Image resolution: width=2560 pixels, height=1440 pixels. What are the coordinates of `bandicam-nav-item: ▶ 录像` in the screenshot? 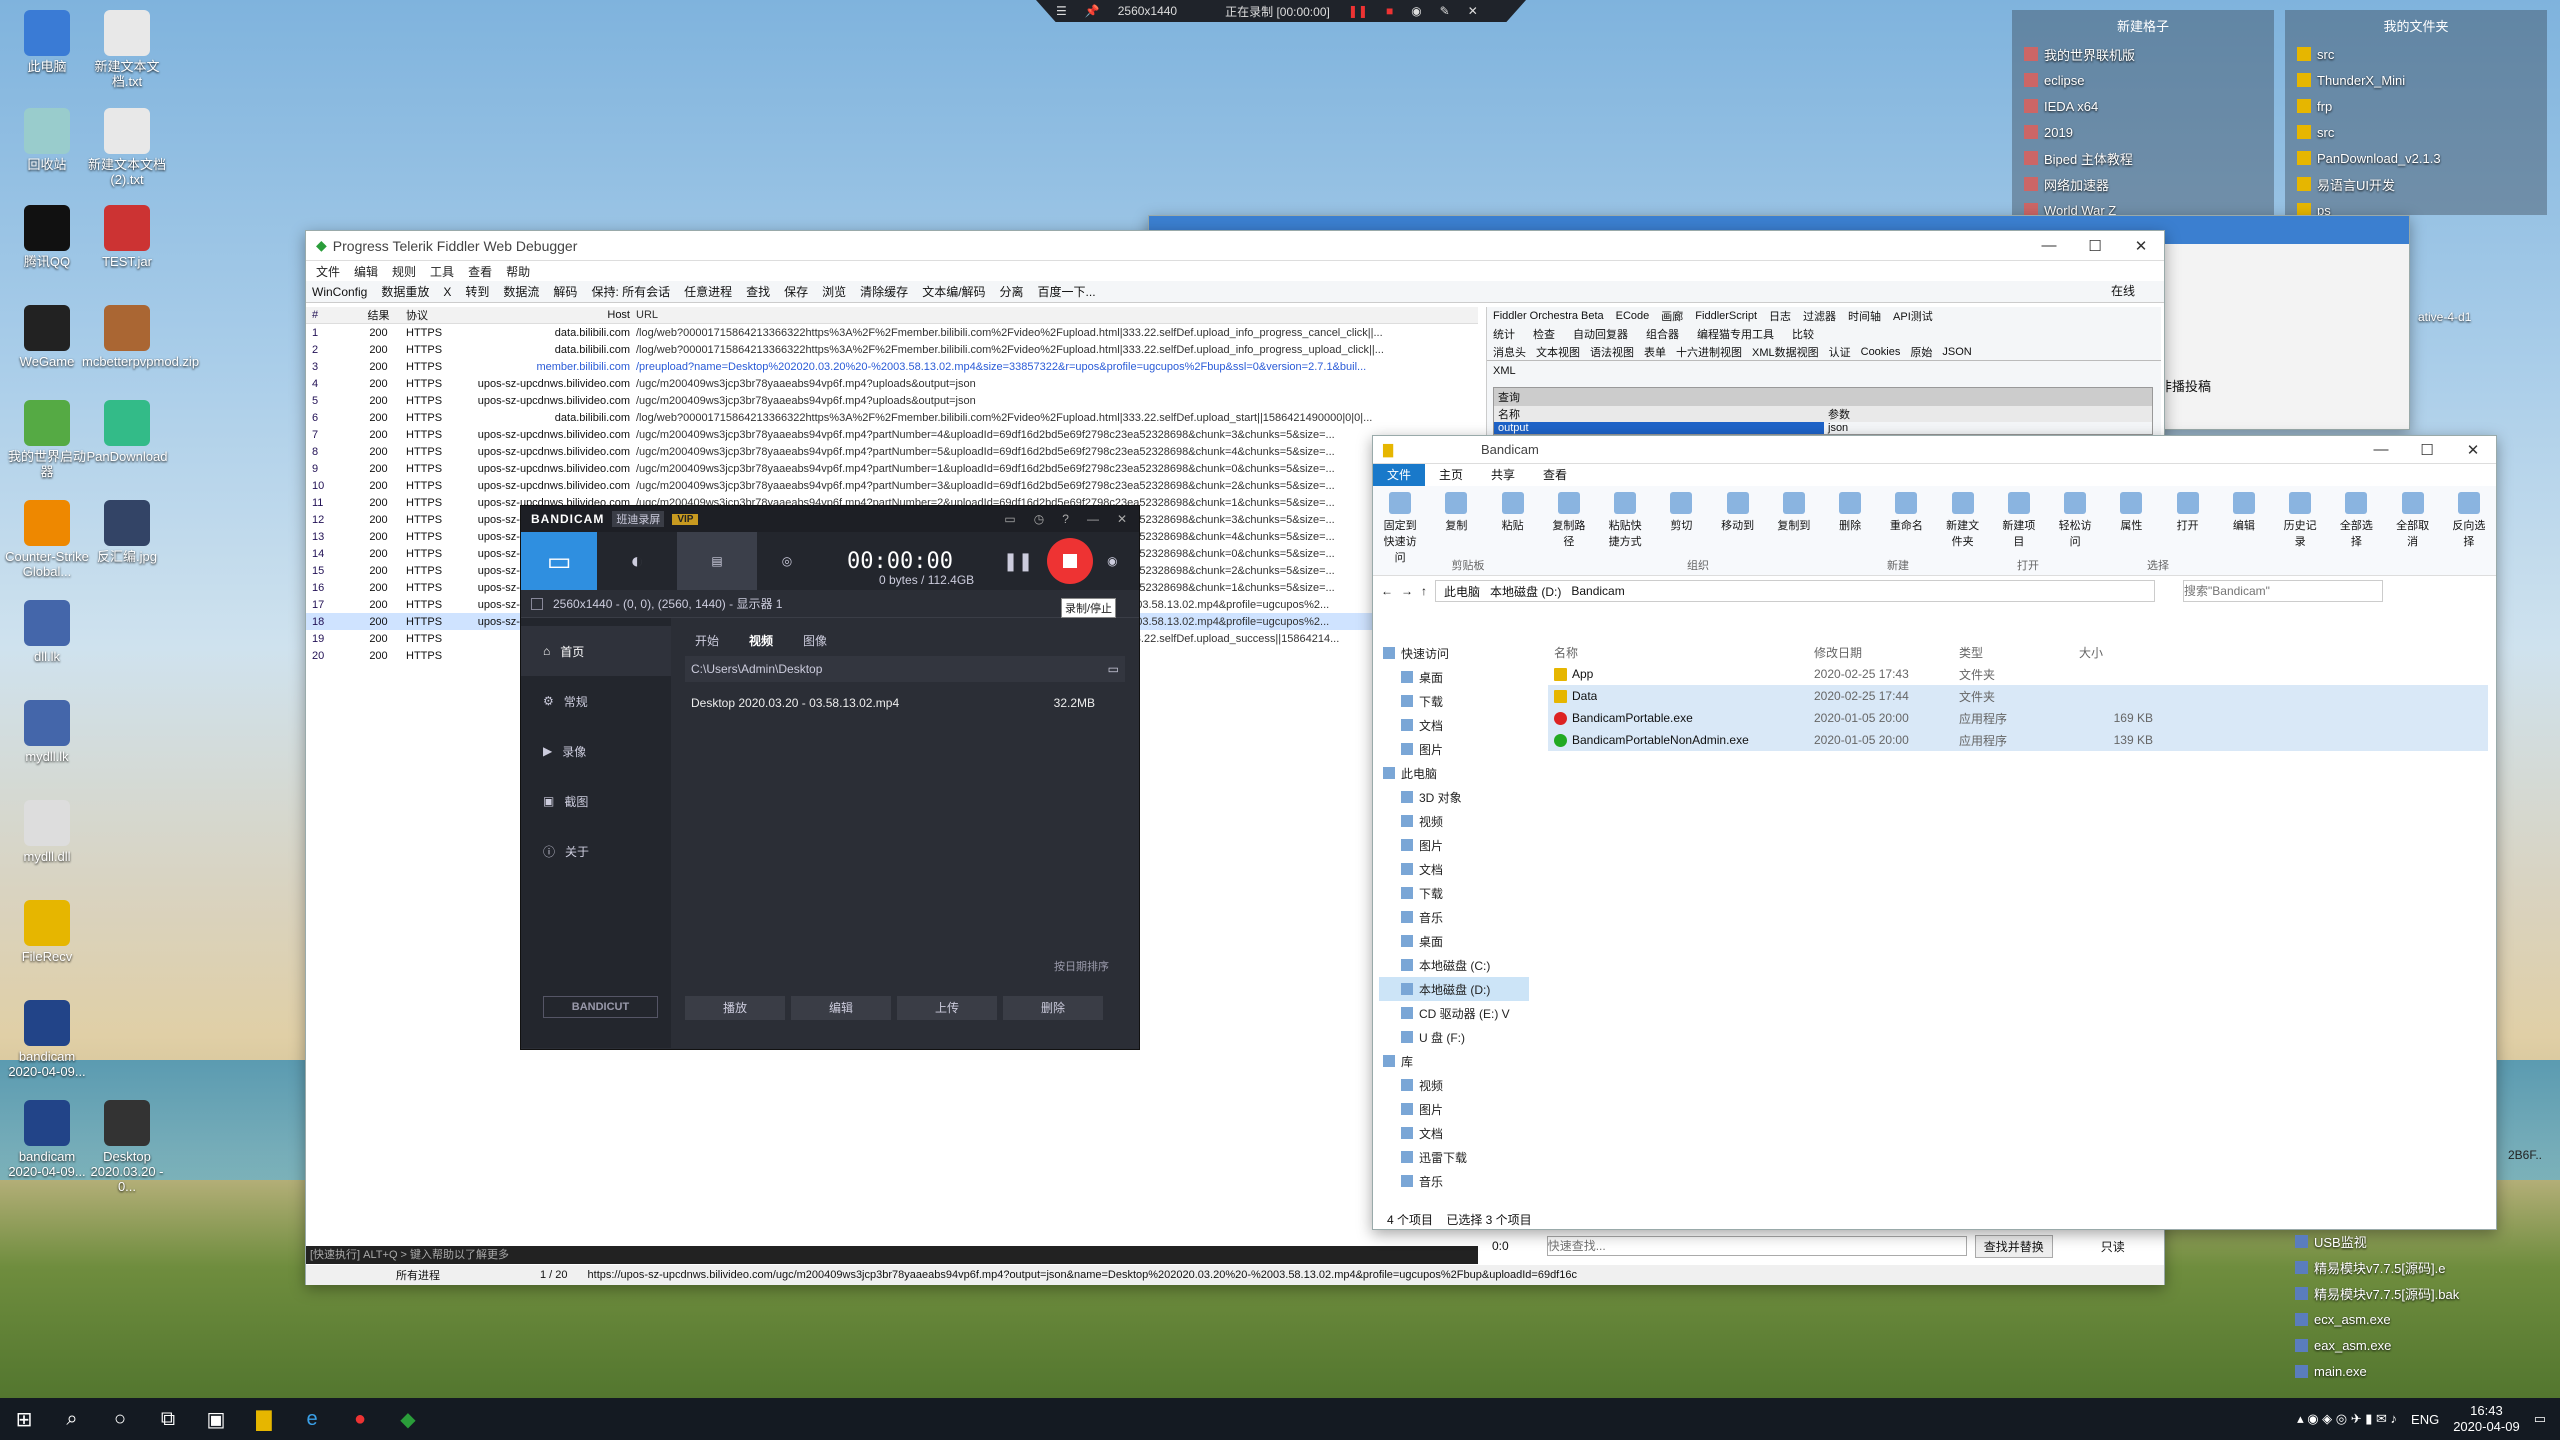 It's located at (596, 751).